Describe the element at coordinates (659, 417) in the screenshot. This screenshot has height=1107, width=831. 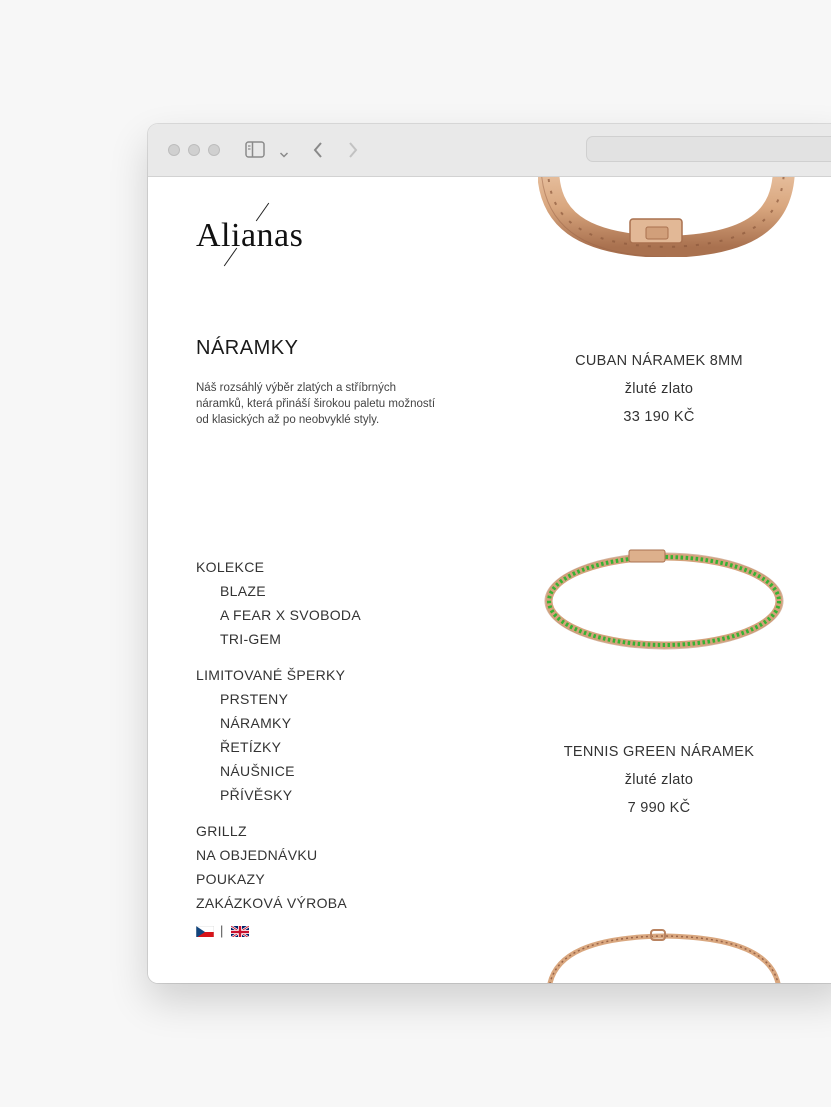
I see `product-price: 33 190 KČ` at that location.